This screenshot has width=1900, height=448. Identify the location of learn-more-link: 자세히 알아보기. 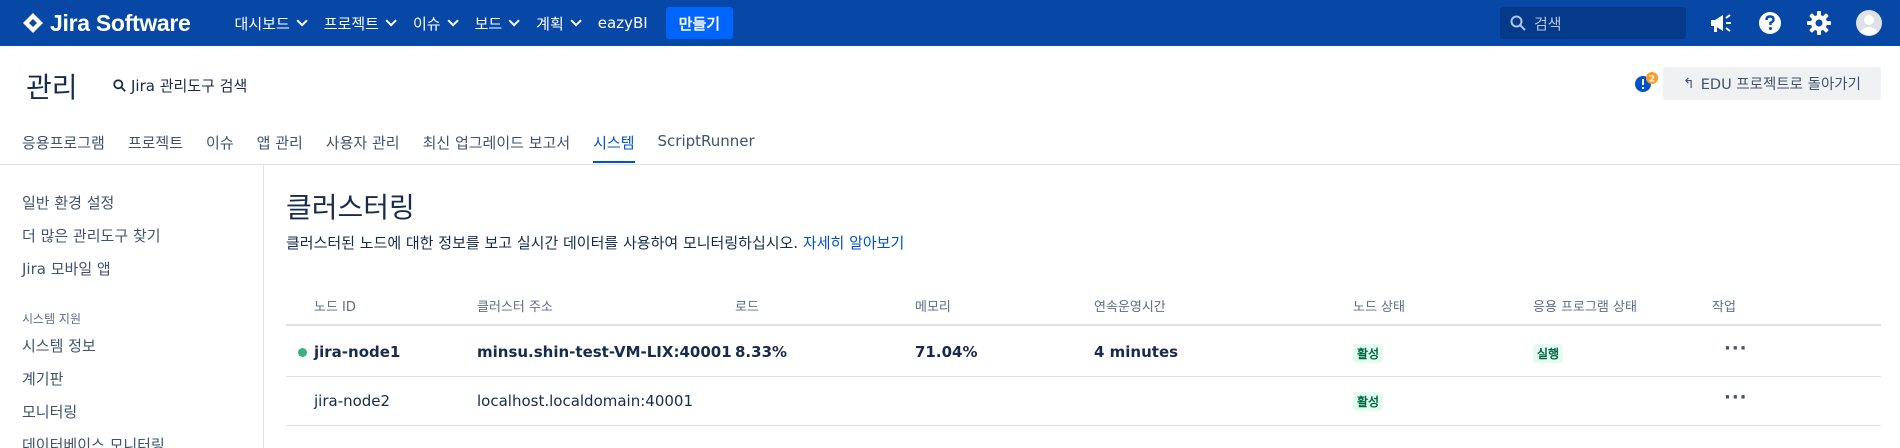
(853, 243).